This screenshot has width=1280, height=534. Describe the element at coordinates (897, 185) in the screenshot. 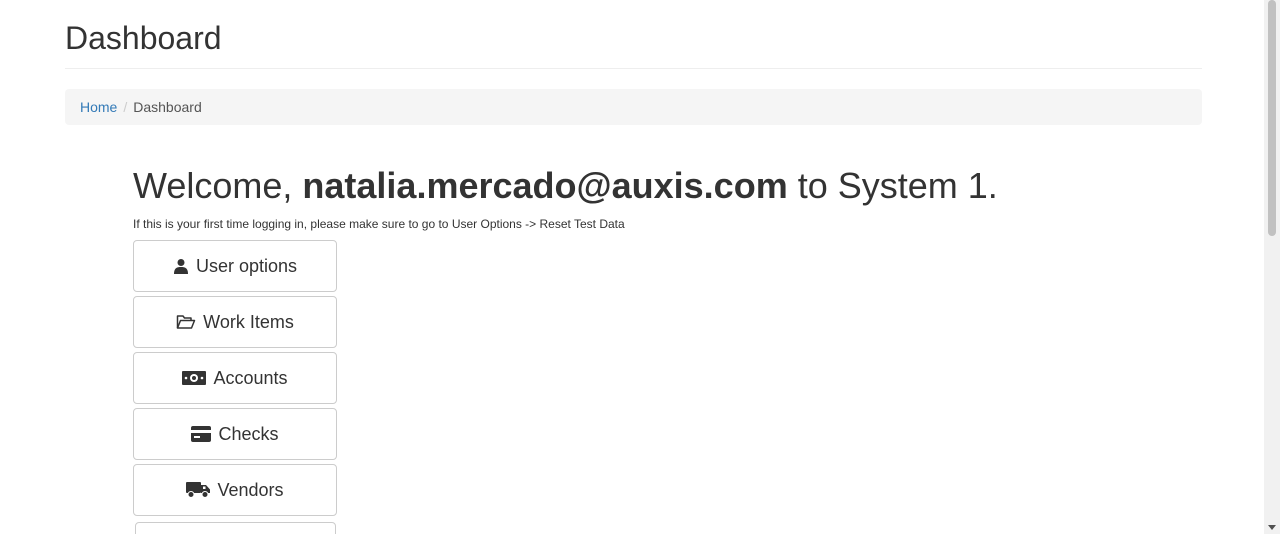

I see `welcome-suffix: to System 1.` at that location.